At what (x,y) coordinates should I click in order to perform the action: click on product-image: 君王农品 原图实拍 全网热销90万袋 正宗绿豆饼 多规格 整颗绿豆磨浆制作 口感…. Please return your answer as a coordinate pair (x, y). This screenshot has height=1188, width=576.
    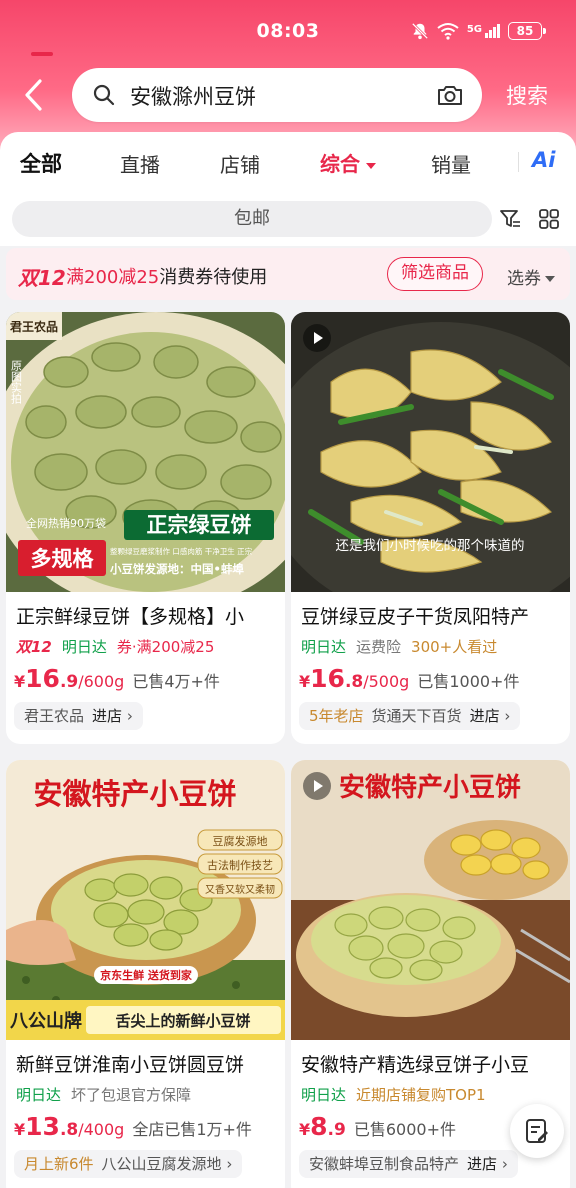
    Looking at the image, I should click on (145, 452).